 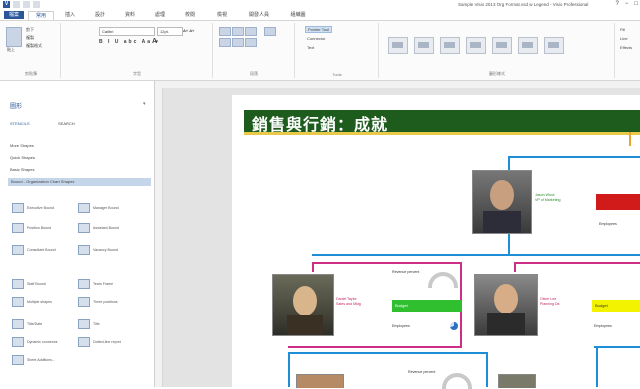 What do you see at coordinates (22, 145) in the screenshot?
I see `stencil-more-shapes: More Shapes` at bounding box center [22, 145].